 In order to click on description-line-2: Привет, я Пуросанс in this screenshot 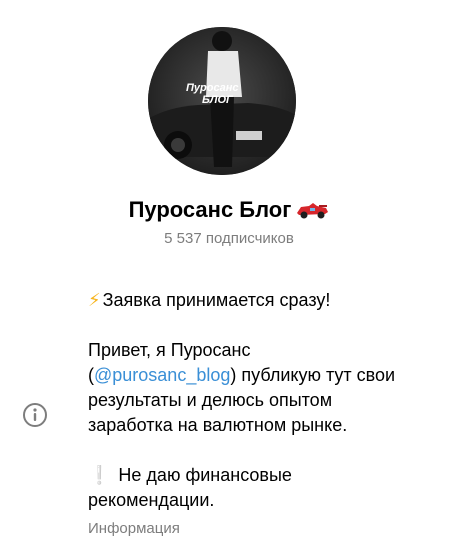, I will do `click(169, 350)`.